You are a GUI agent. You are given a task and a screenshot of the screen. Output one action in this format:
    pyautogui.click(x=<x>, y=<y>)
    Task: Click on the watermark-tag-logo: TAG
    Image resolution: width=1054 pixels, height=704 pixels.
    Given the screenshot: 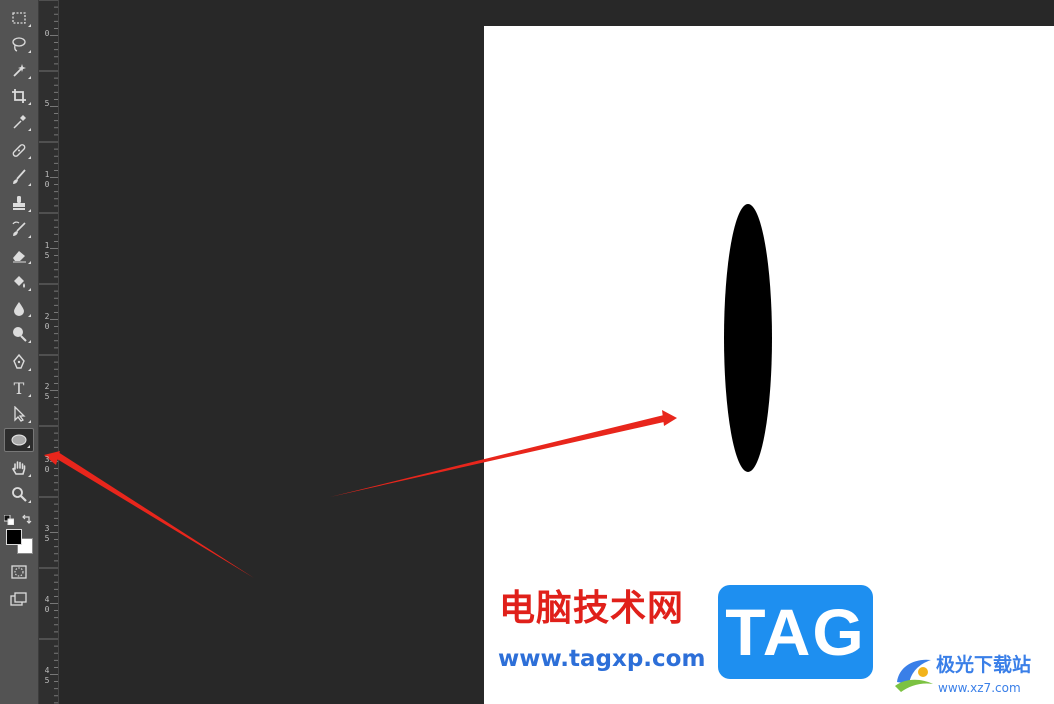 What is the action you would take?
    pyautogui.click(x=795, y=632)
    